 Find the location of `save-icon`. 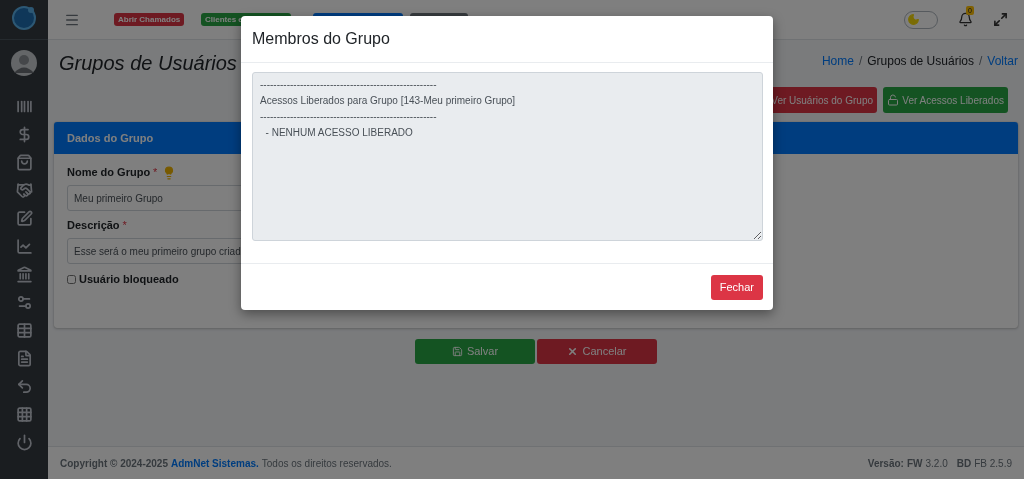

save-icon is located at coordinates (457, 351).